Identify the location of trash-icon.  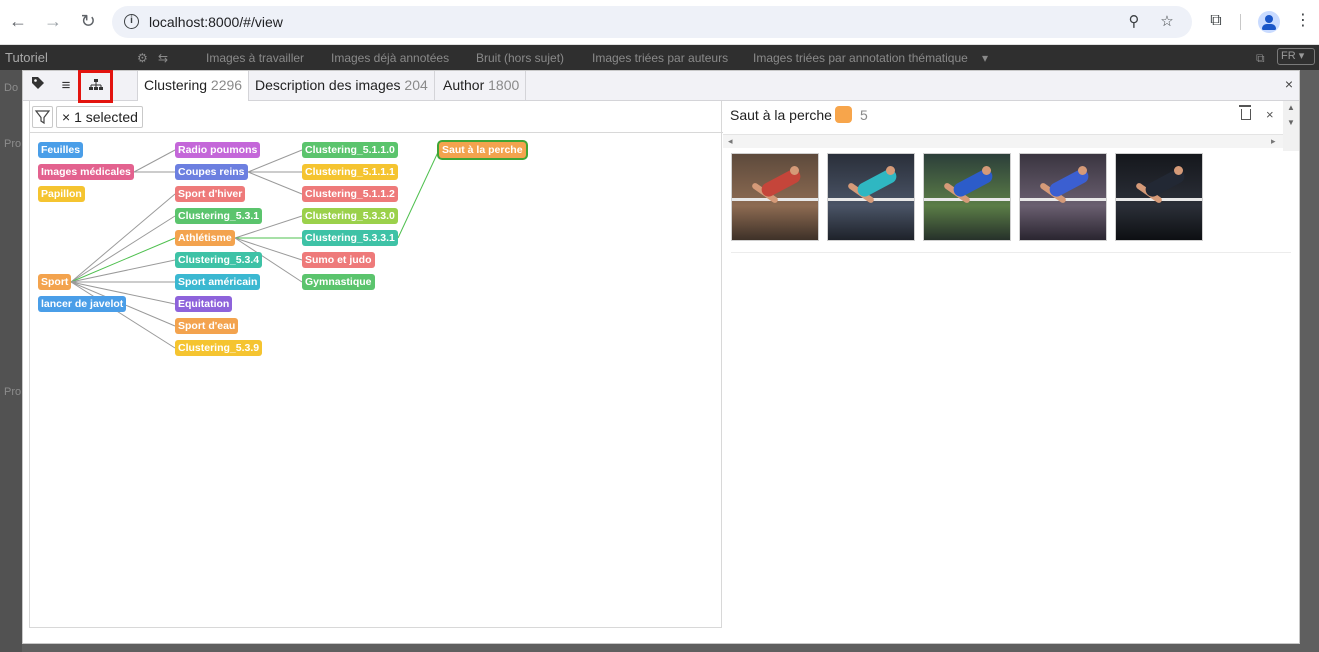
(1246, 113).